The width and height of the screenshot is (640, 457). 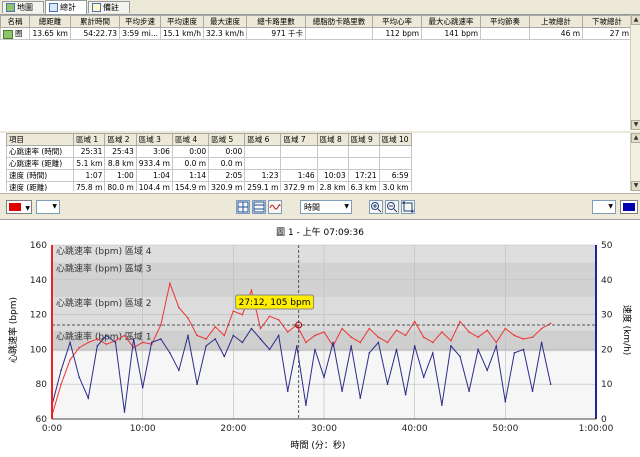 What do you see at coordinates (120, 139) in the screenshot?
I see `zones-column-header: 區域 2` at bounding box center [120, 139].